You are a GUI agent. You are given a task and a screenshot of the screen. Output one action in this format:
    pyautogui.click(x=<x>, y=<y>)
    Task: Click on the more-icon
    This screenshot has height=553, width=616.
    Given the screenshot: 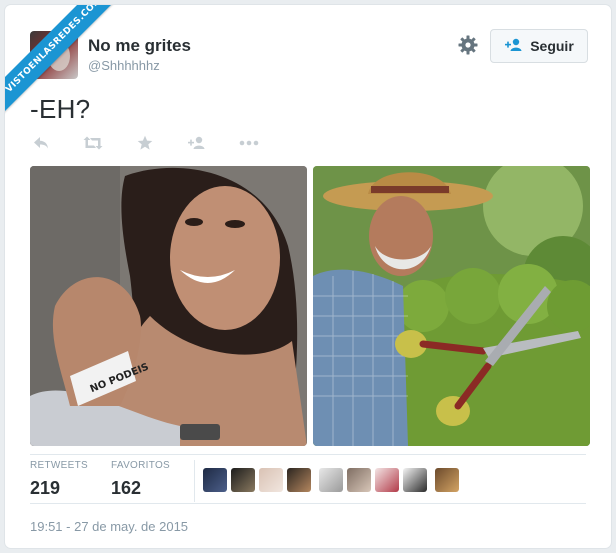 What is the action you would take?
    pyautogui.click(x=249, y=143)
    